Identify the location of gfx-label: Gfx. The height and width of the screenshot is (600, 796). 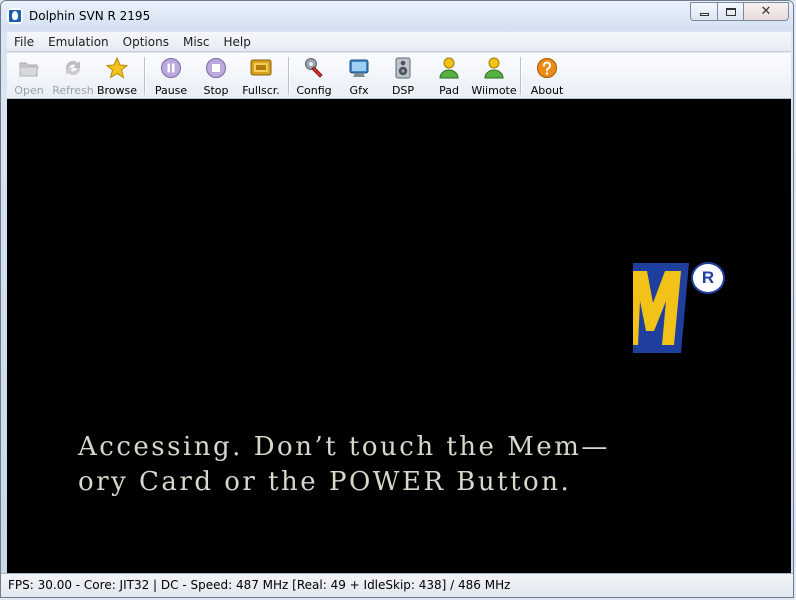
(359, 90).